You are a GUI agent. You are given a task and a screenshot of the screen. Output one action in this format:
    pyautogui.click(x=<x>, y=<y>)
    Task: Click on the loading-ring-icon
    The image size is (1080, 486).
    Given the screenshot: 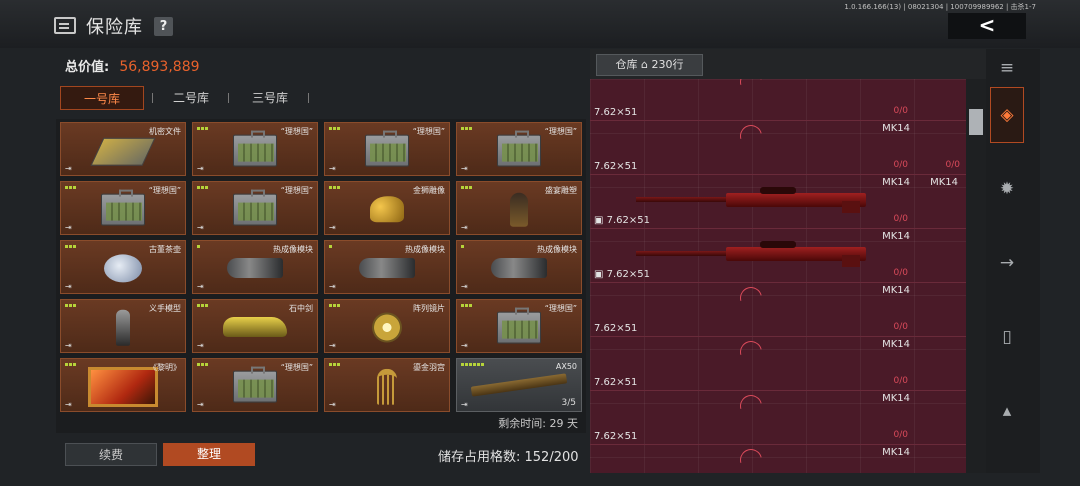 What is the action you would take?
    pyautogui.click(x=751, y=88)
    